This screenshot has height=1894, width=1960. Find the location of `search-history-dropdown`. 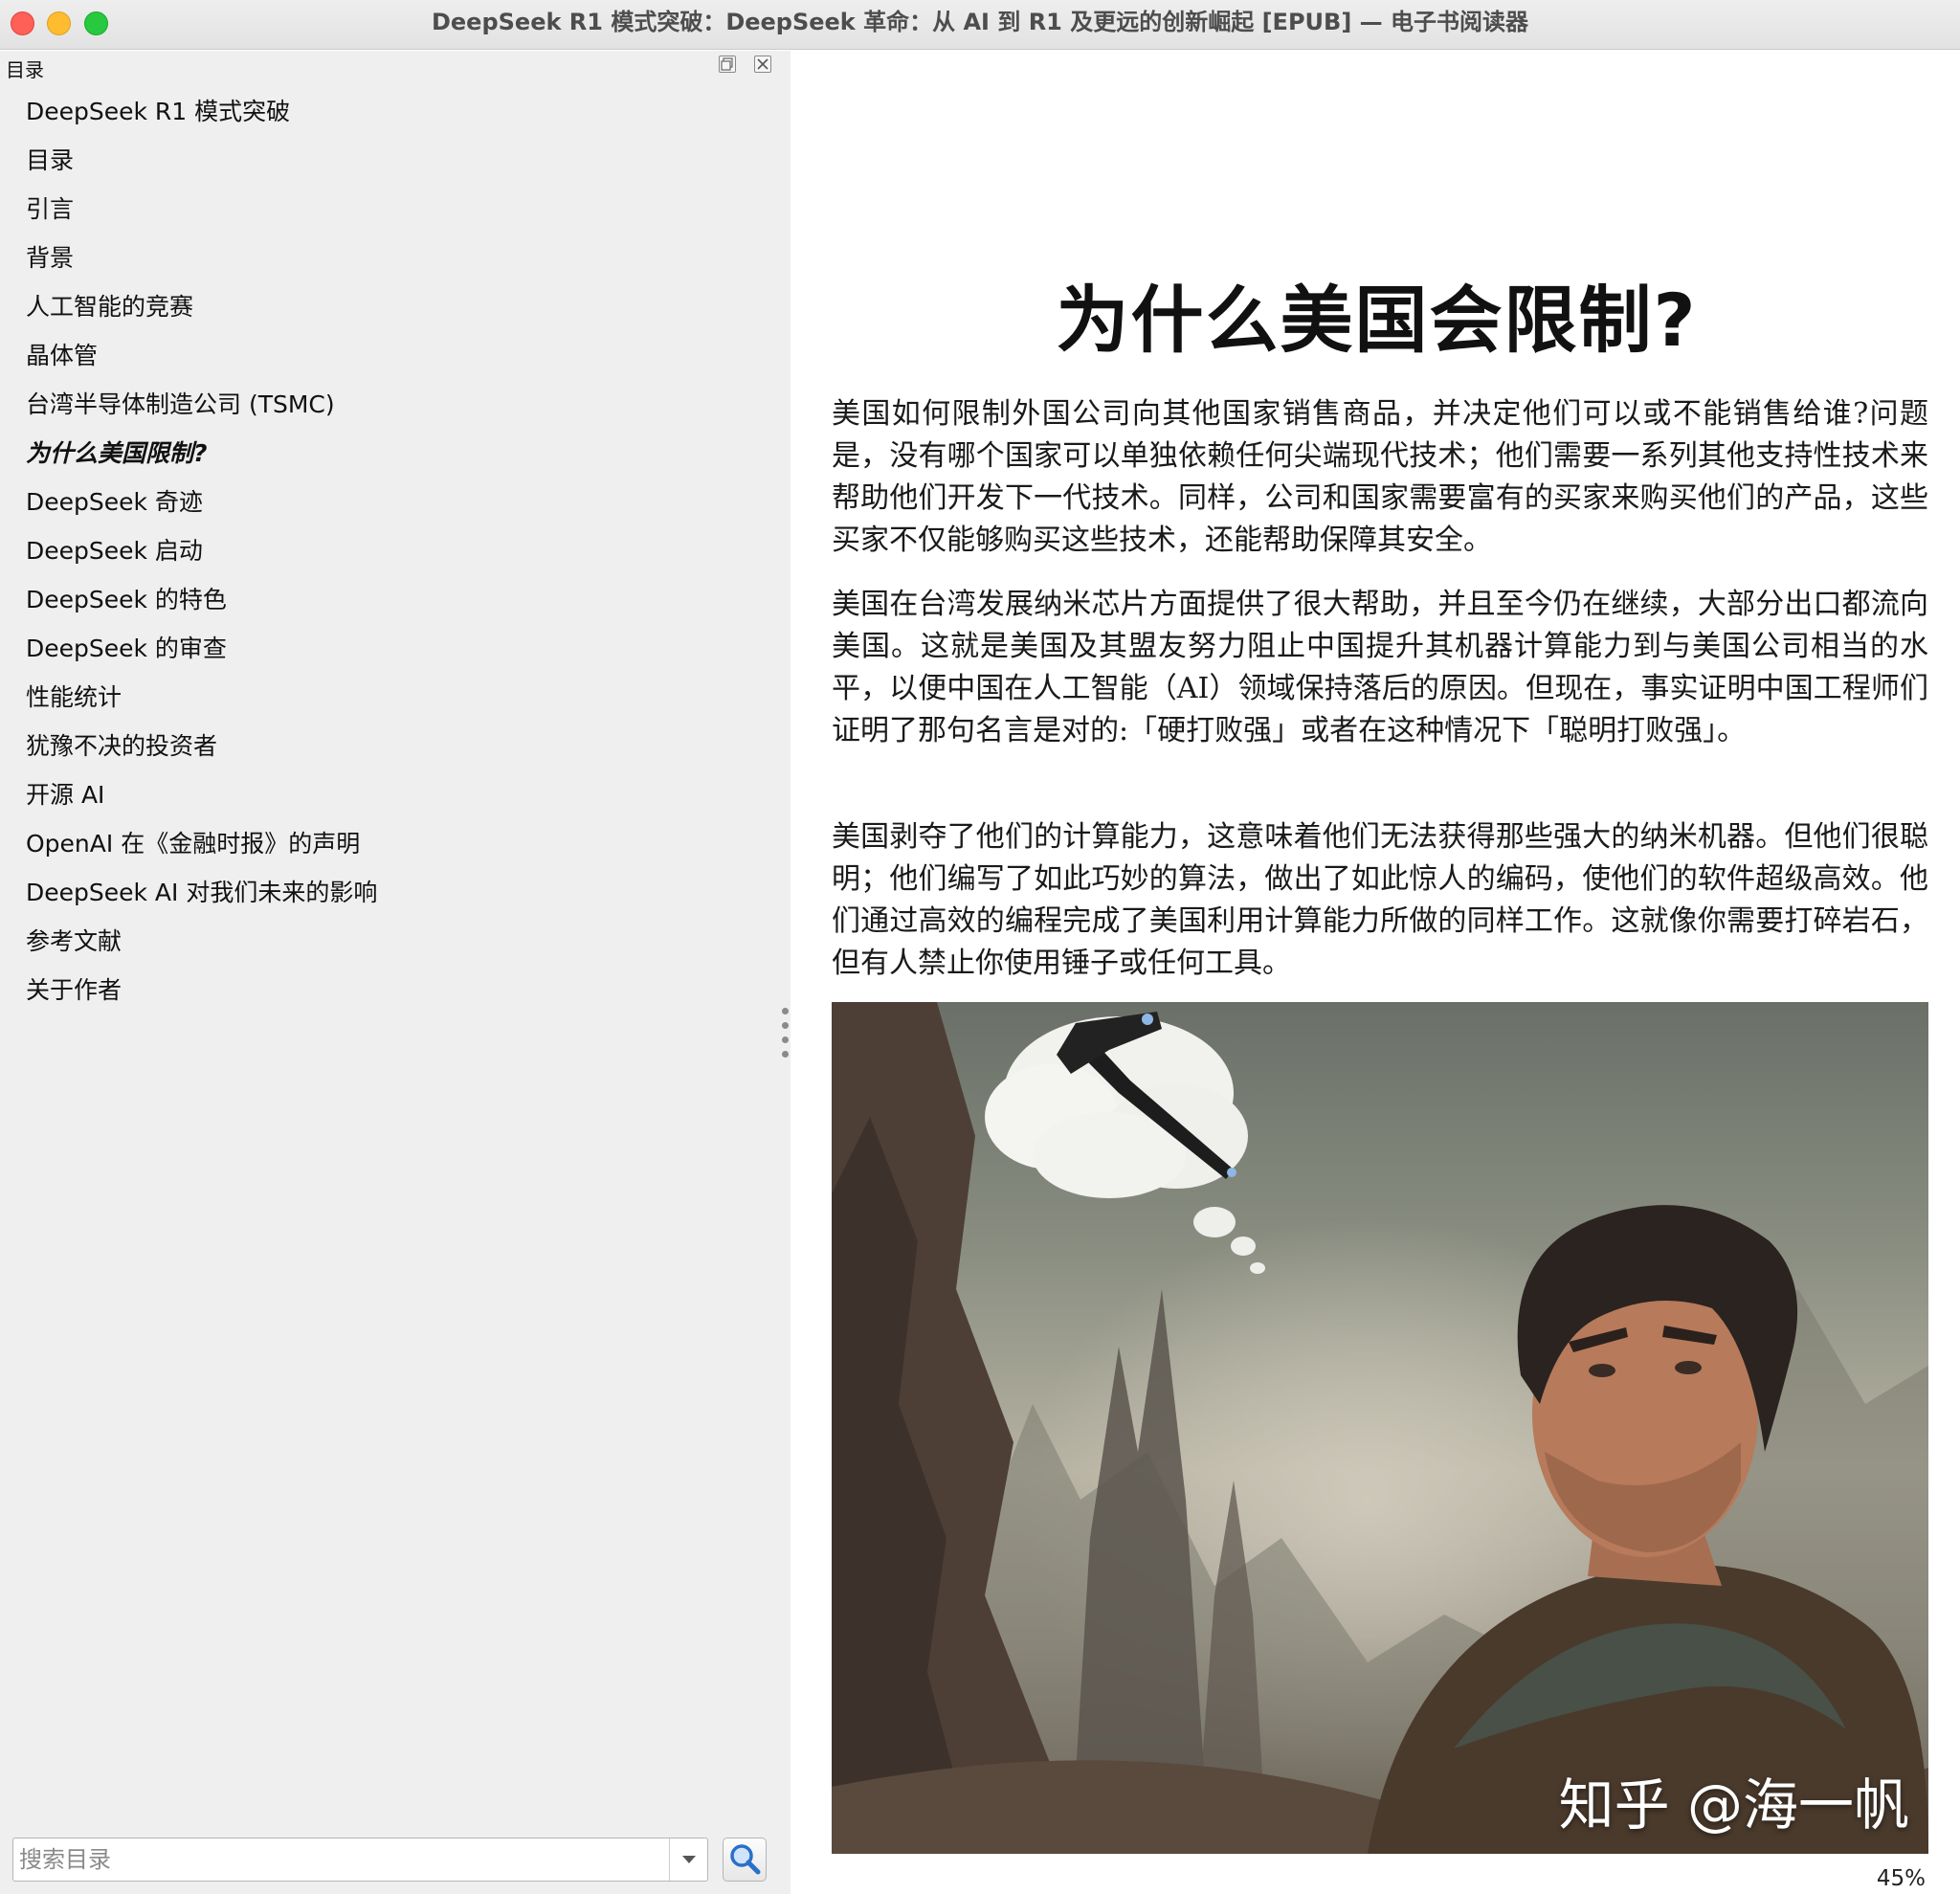

search-history-dropdown is located at coordinates (688, 1860).